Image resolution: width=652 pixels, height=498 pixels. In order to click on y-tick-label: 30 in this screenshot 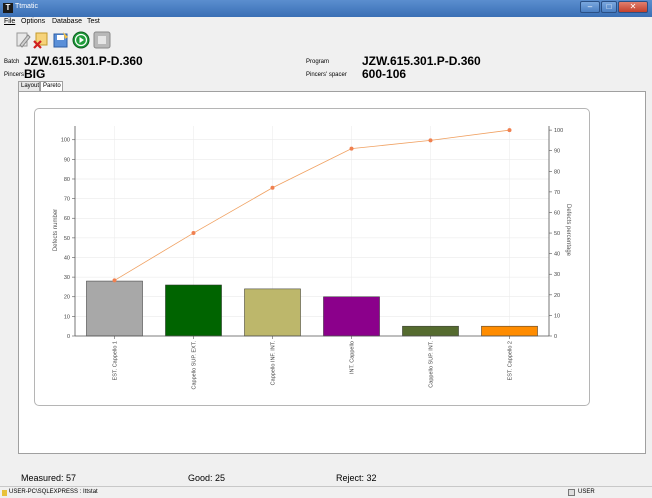, I will do `click(67, 278)`.